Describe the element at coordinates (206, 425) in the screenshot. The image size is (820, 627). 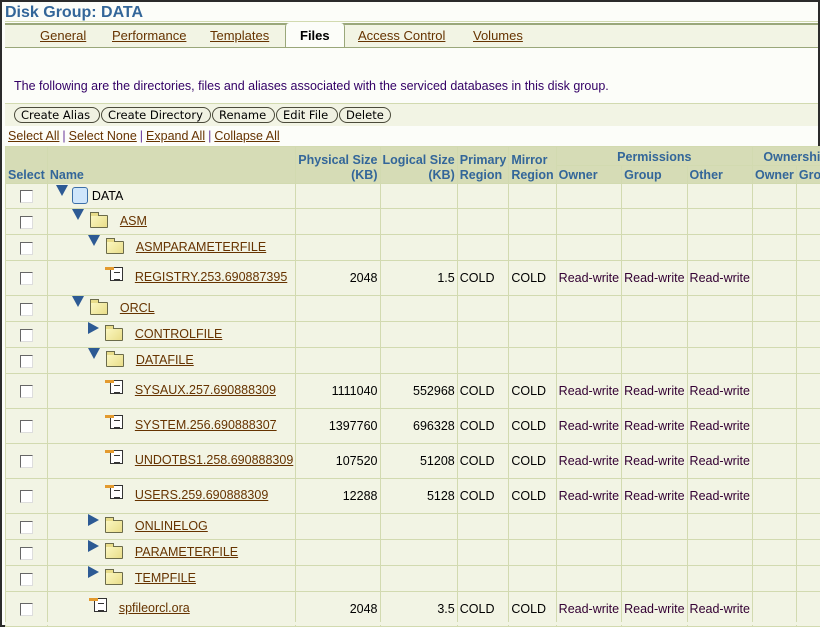
I see `item-name-link: SYSTEM.256.690888307` at that location.